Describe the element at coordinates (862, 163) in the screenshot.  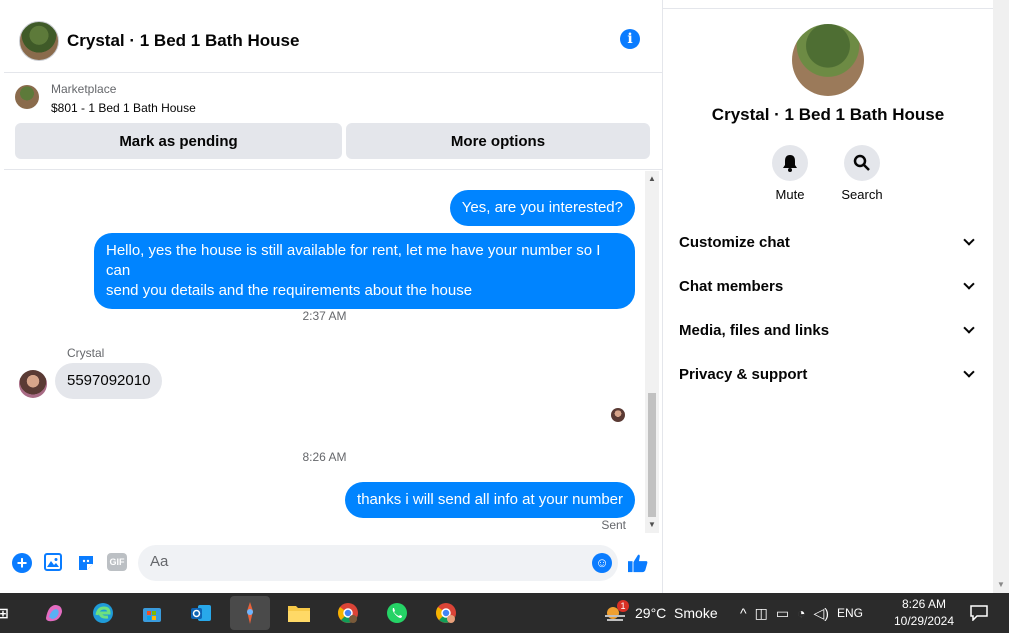
I see `search-icon` at that location.